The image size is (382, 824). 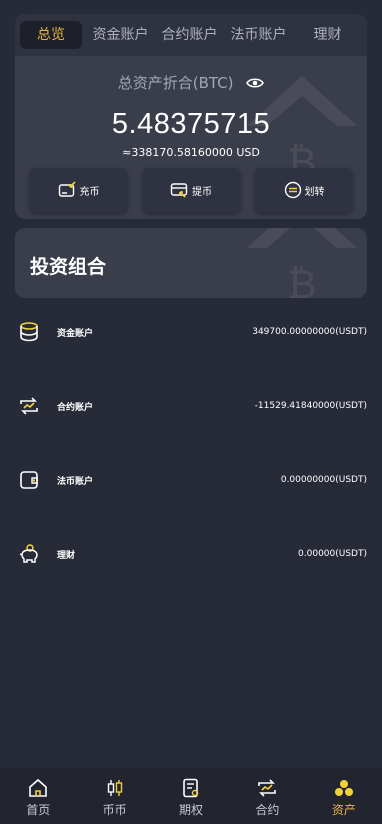 What do you see at coordinates (75, 407) in the screenshot?
I see `account-name: 合约账户` at bounding box center [75, 407].